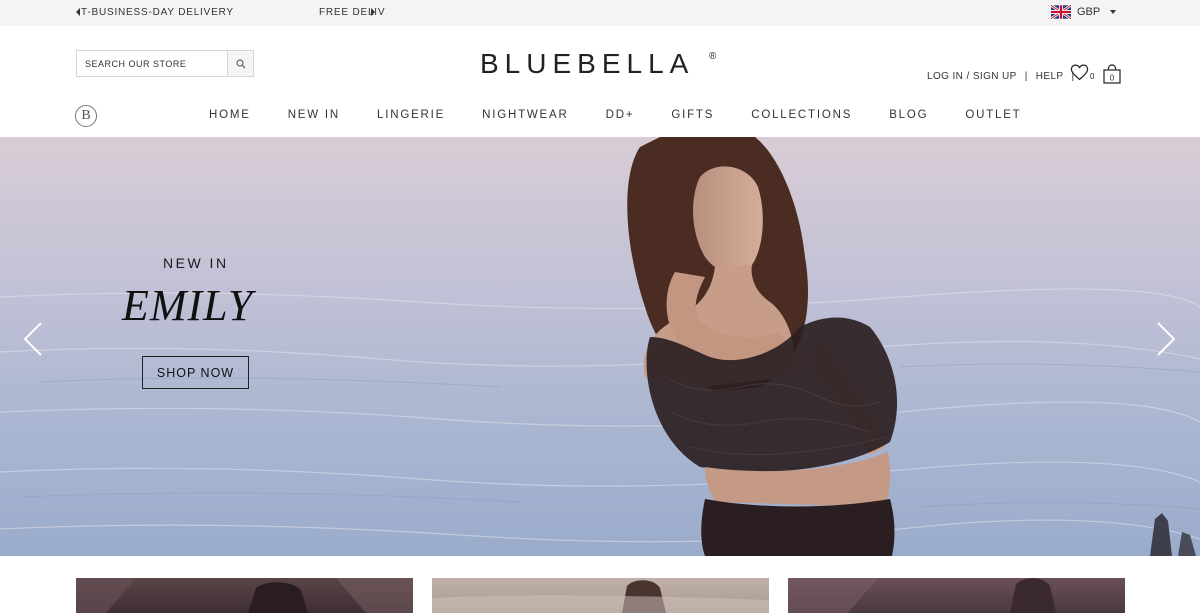 Image resolution: width=1200 pixels, height=613 pixels. I want to click on promo-message: T-BUSINESS-DAY DELIVERY, so click(157, 12).